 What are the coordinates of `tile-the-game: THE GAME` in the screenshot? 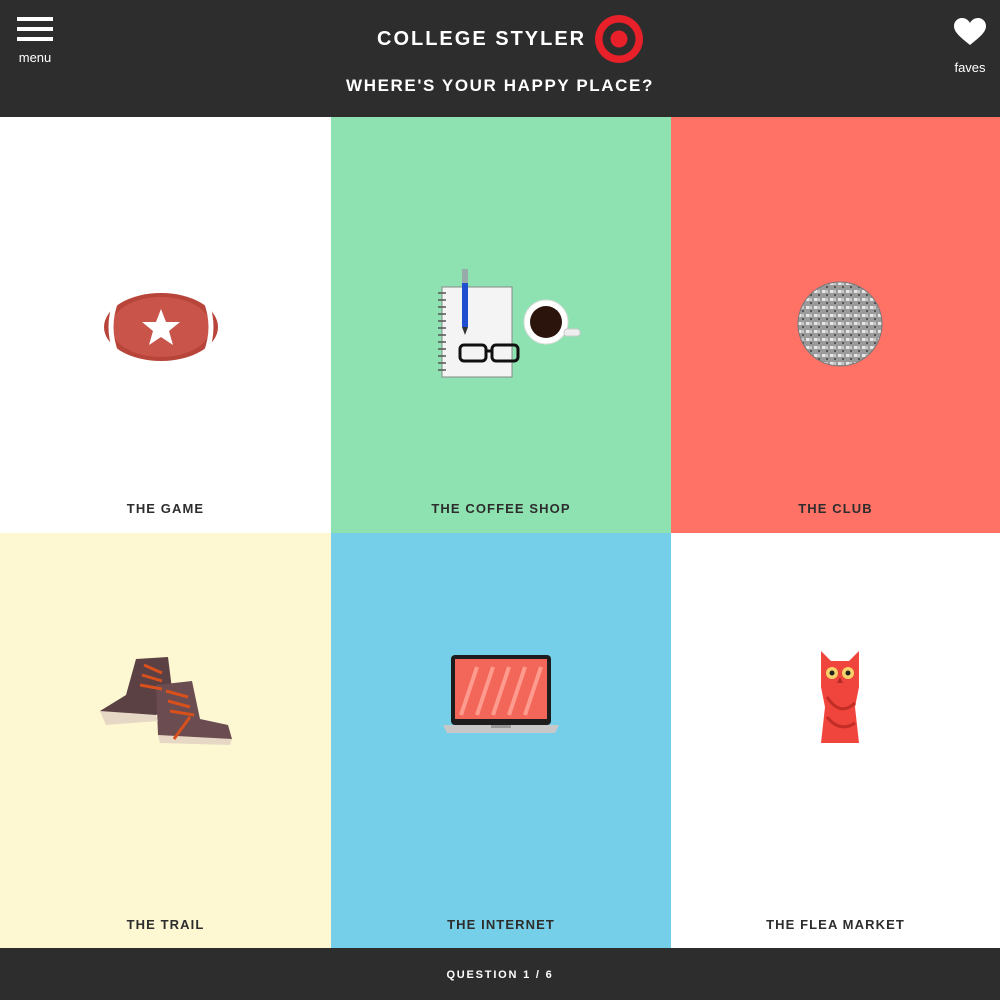 It's located at (165, 325).